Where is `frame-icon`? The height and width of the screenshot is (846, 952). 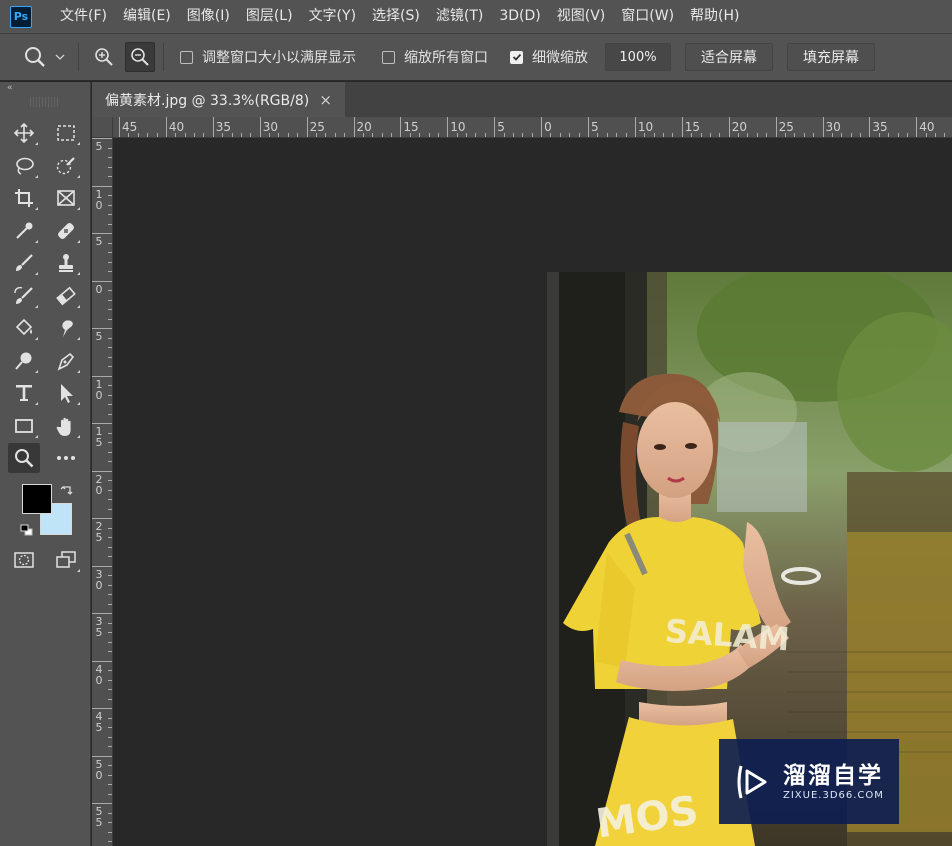 frame-icon is located at coordinates (66, 198).